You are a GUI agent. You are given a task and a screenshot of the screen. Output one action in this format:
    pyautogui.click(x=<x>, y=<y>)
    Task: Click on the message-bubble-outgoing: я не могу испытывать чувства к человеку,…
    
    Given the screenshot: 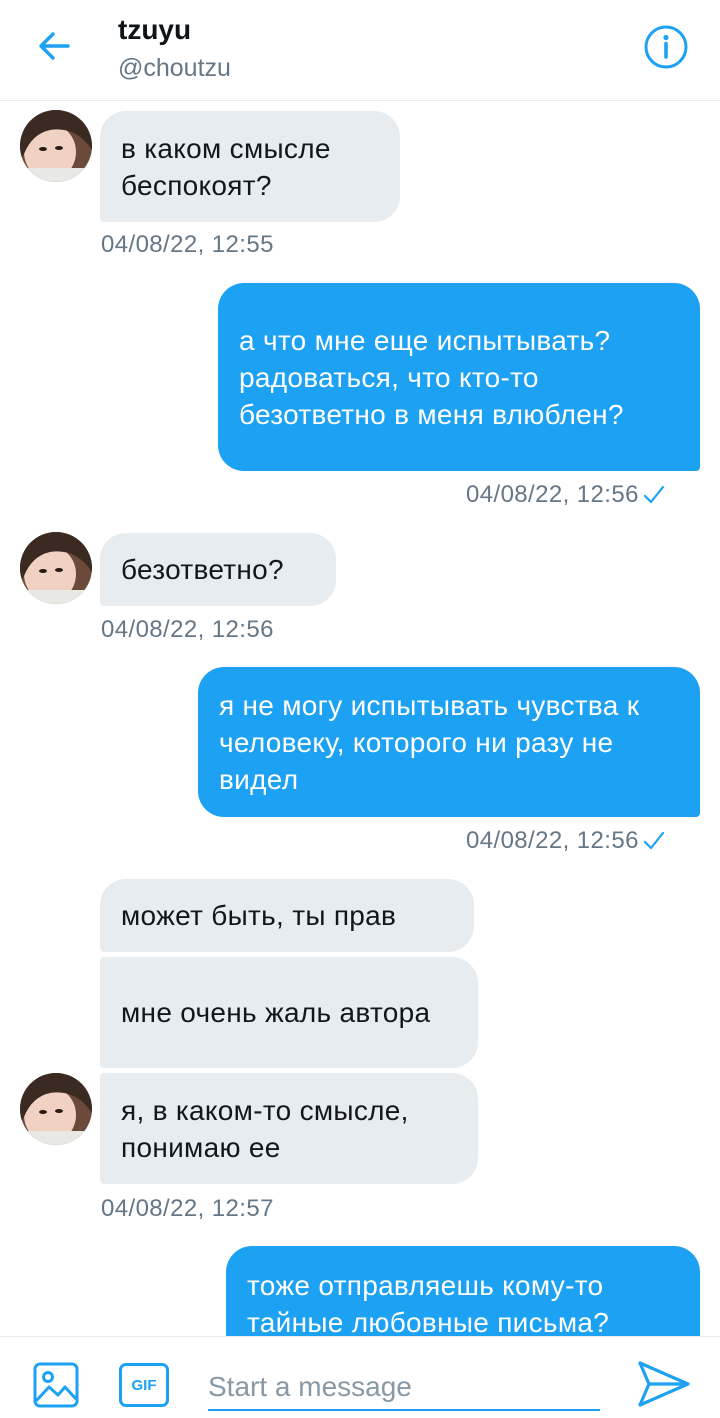 What is the action you would take?
    pyautogui.click(x=449, y=742)
    